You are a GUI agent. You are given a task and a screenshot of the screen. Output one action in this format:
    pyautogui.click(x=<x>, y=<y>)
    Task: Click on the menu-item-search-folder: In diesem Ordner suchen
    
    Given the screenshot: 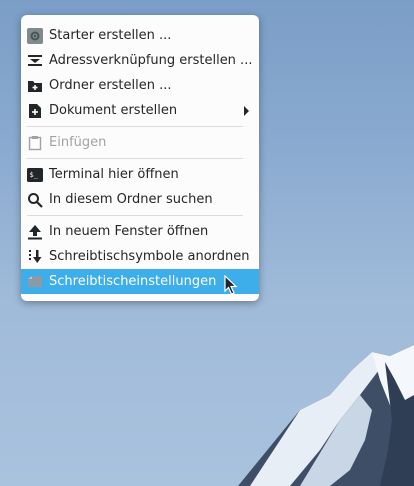 What is the action you would take?
    pyautogui.click(x=140, y=199)
    